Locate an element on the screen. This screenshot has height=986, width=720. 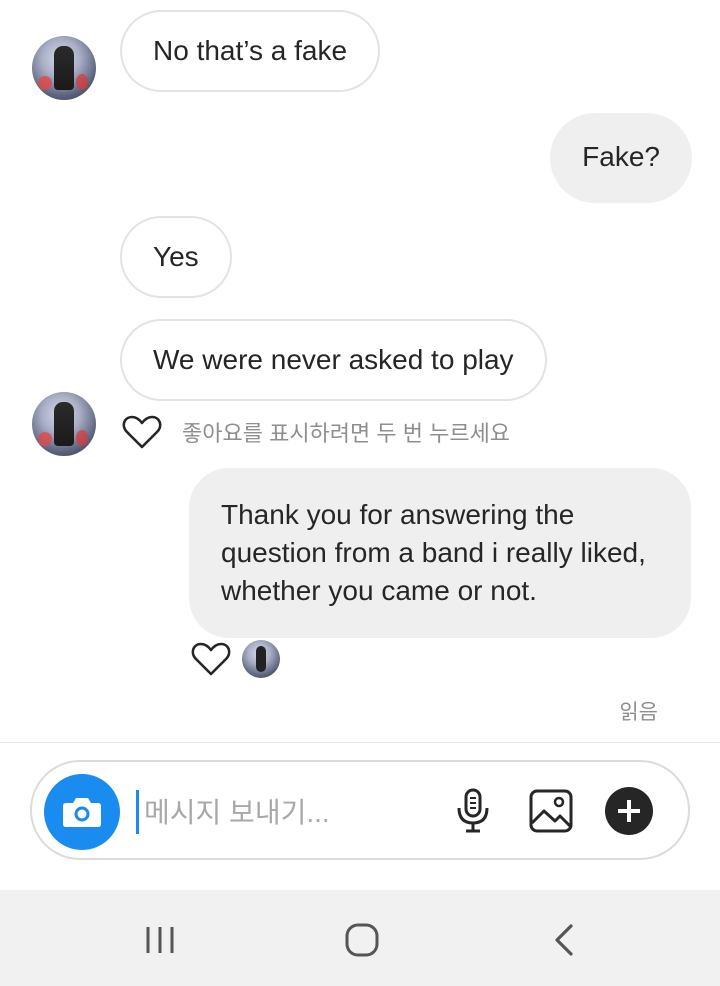
recent-apps-icon is located at coordinates (160, 940).